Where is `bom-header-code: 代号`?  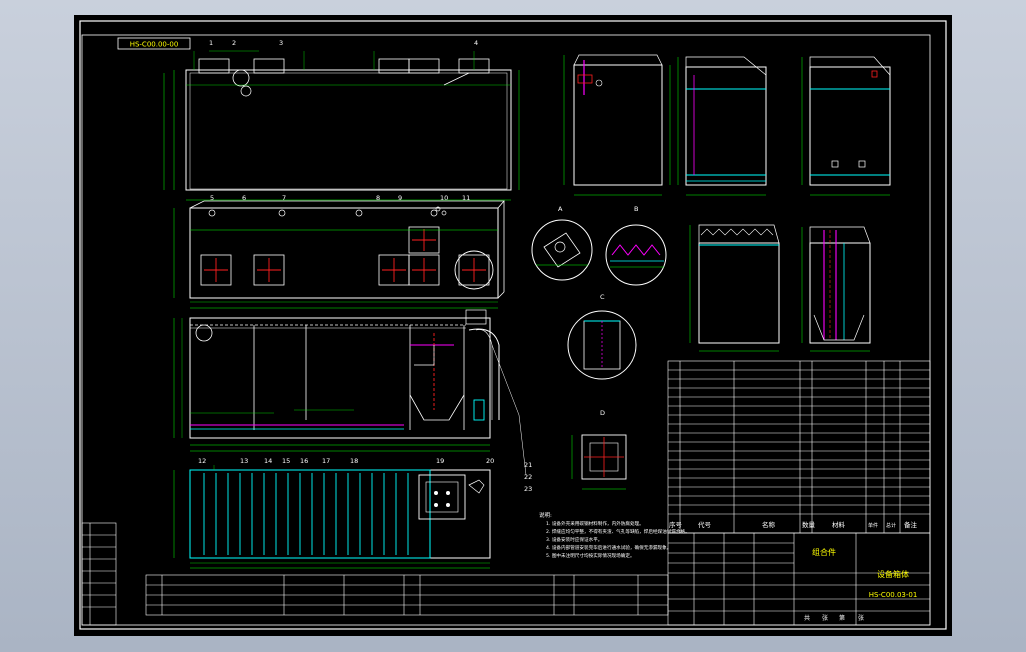 bom-header-code: 代号 is located at coordinates (705, 524).